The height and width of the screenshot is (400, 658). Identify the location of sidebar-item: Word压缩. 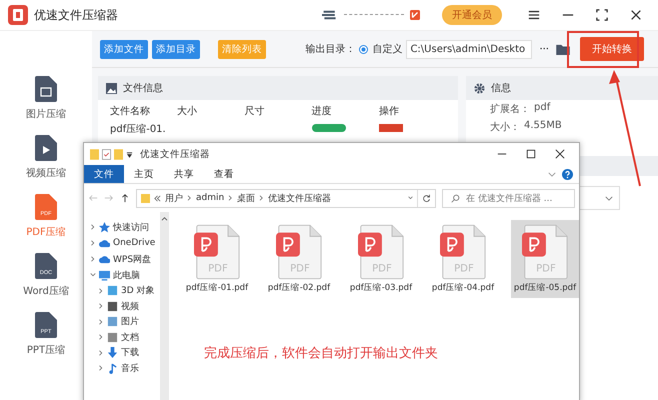
(46, 291).